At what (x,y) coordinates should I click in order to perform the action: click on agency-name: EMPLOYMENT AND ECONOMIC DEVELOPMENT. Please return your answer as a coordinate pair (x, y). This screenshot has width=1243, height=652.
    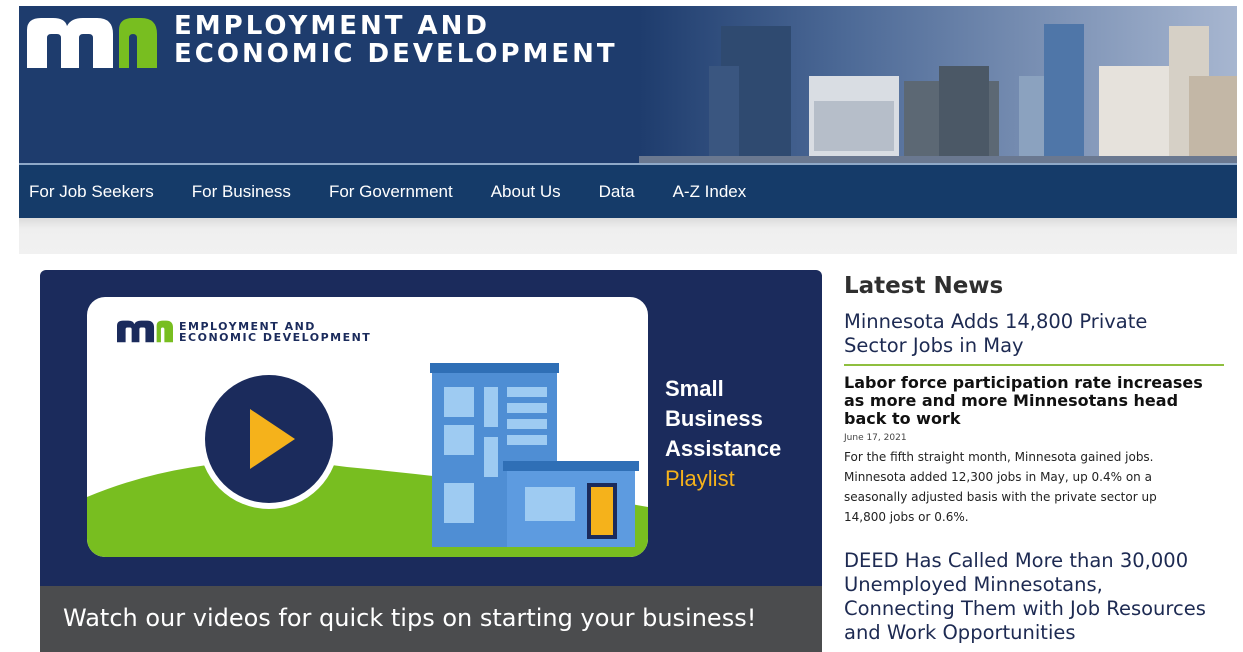
    Looking at the image, I should click on (396, 40).